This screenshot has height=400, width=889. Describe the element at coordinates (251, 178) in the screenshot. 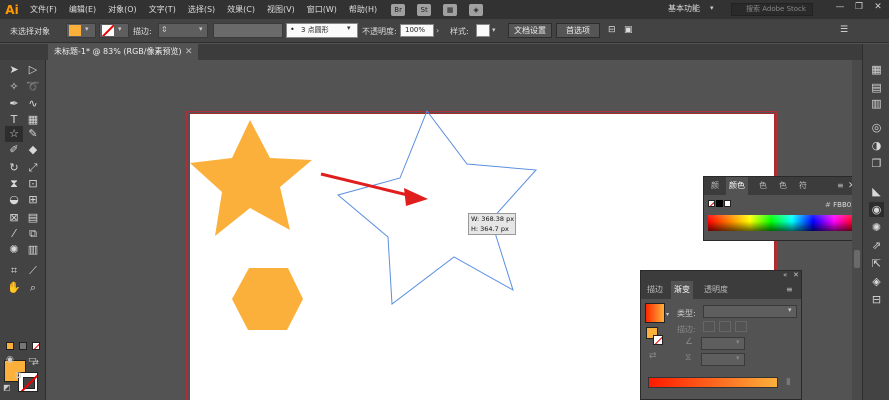

I see `orange-star` at that location.